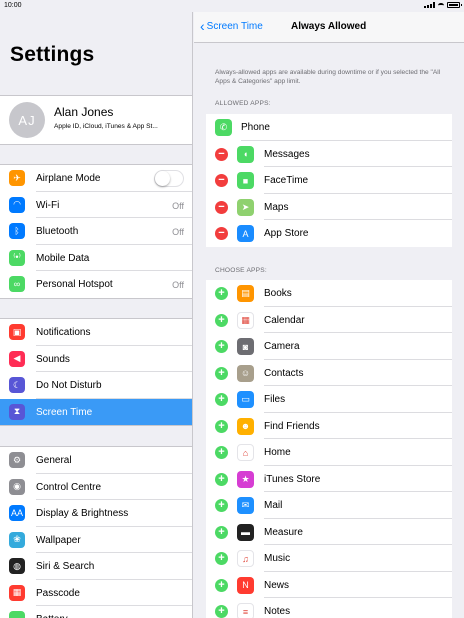 The height and width of the screenshot is (618, 464). I want to click on remove-messages-button: −, so click(221, 154).